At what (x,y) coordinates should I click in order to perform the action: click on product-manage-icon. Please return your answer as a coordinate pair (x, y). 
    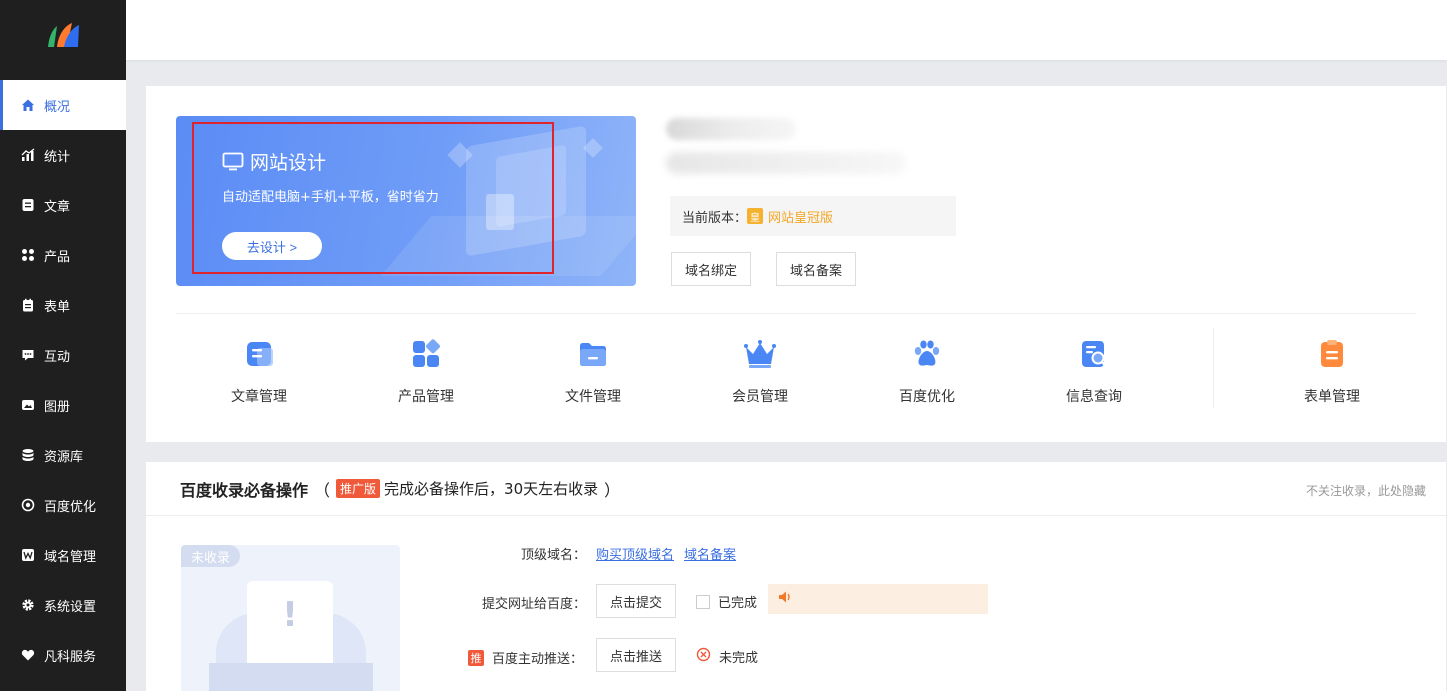
    Looking at the image, I should click on (426, 354).